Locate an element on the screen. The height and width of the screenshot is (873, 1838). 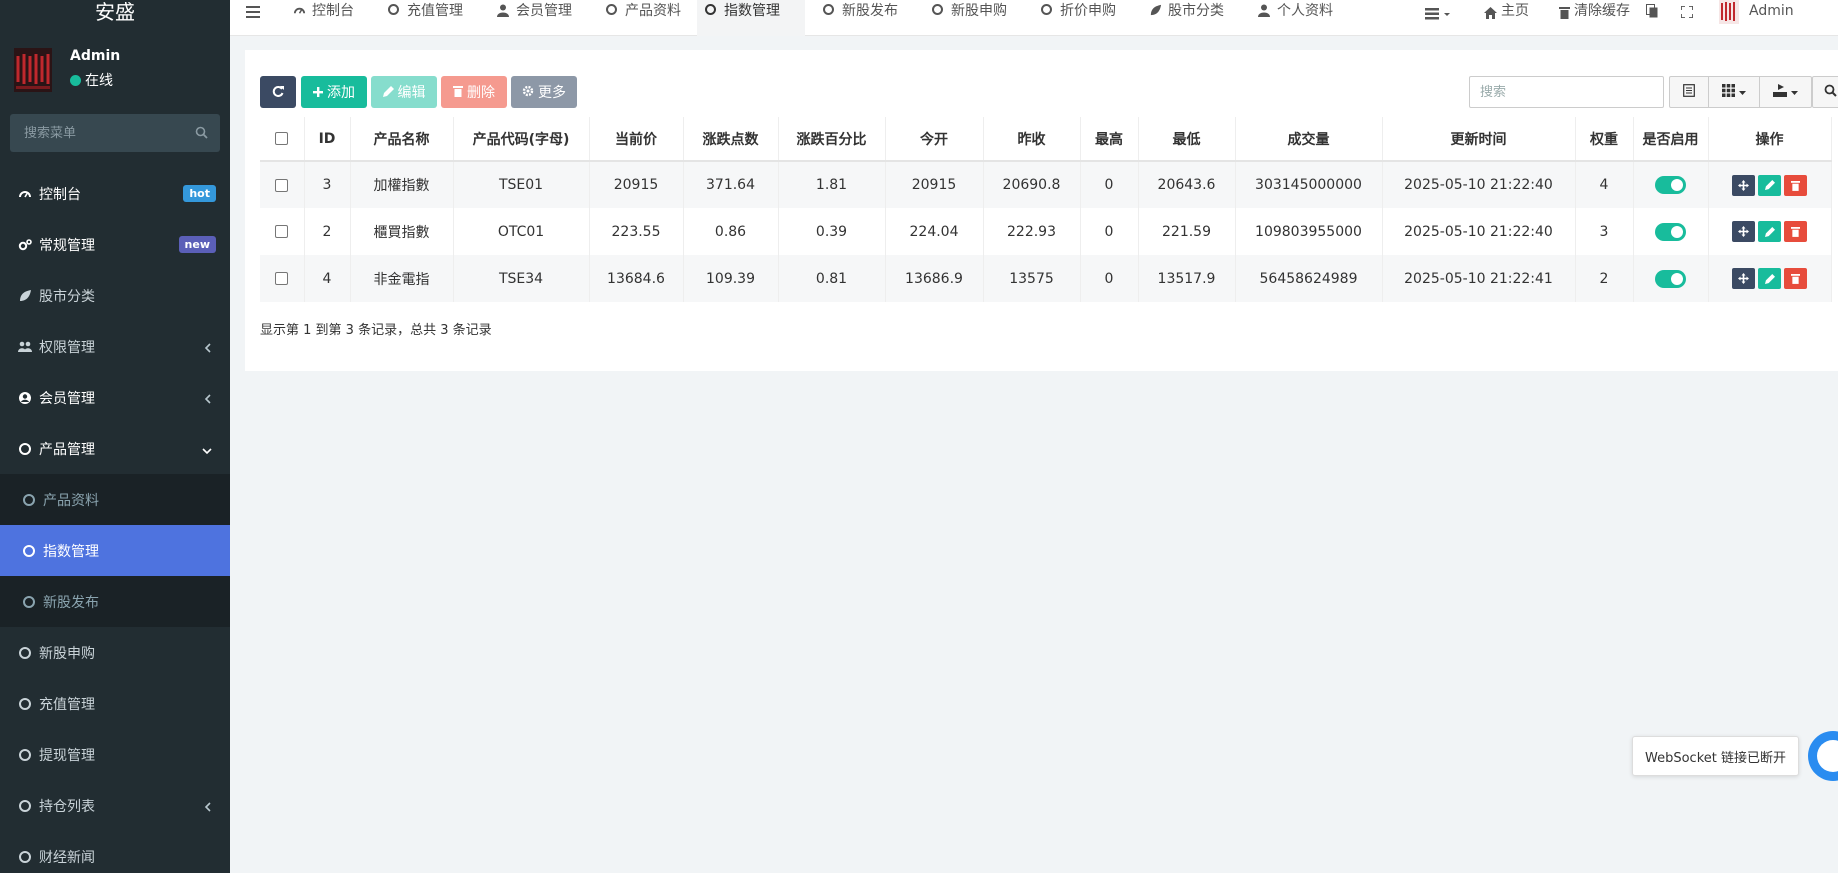
home-label: 主页 is located at coordinates (1515, 11).